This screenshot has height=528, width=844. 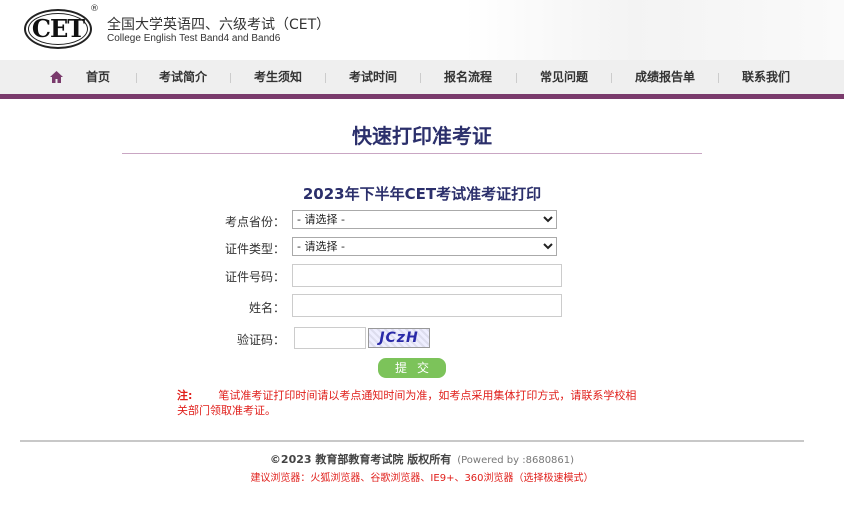 I want to click on powered-by: (Powered by :8680861), so click(x=516, y=460).